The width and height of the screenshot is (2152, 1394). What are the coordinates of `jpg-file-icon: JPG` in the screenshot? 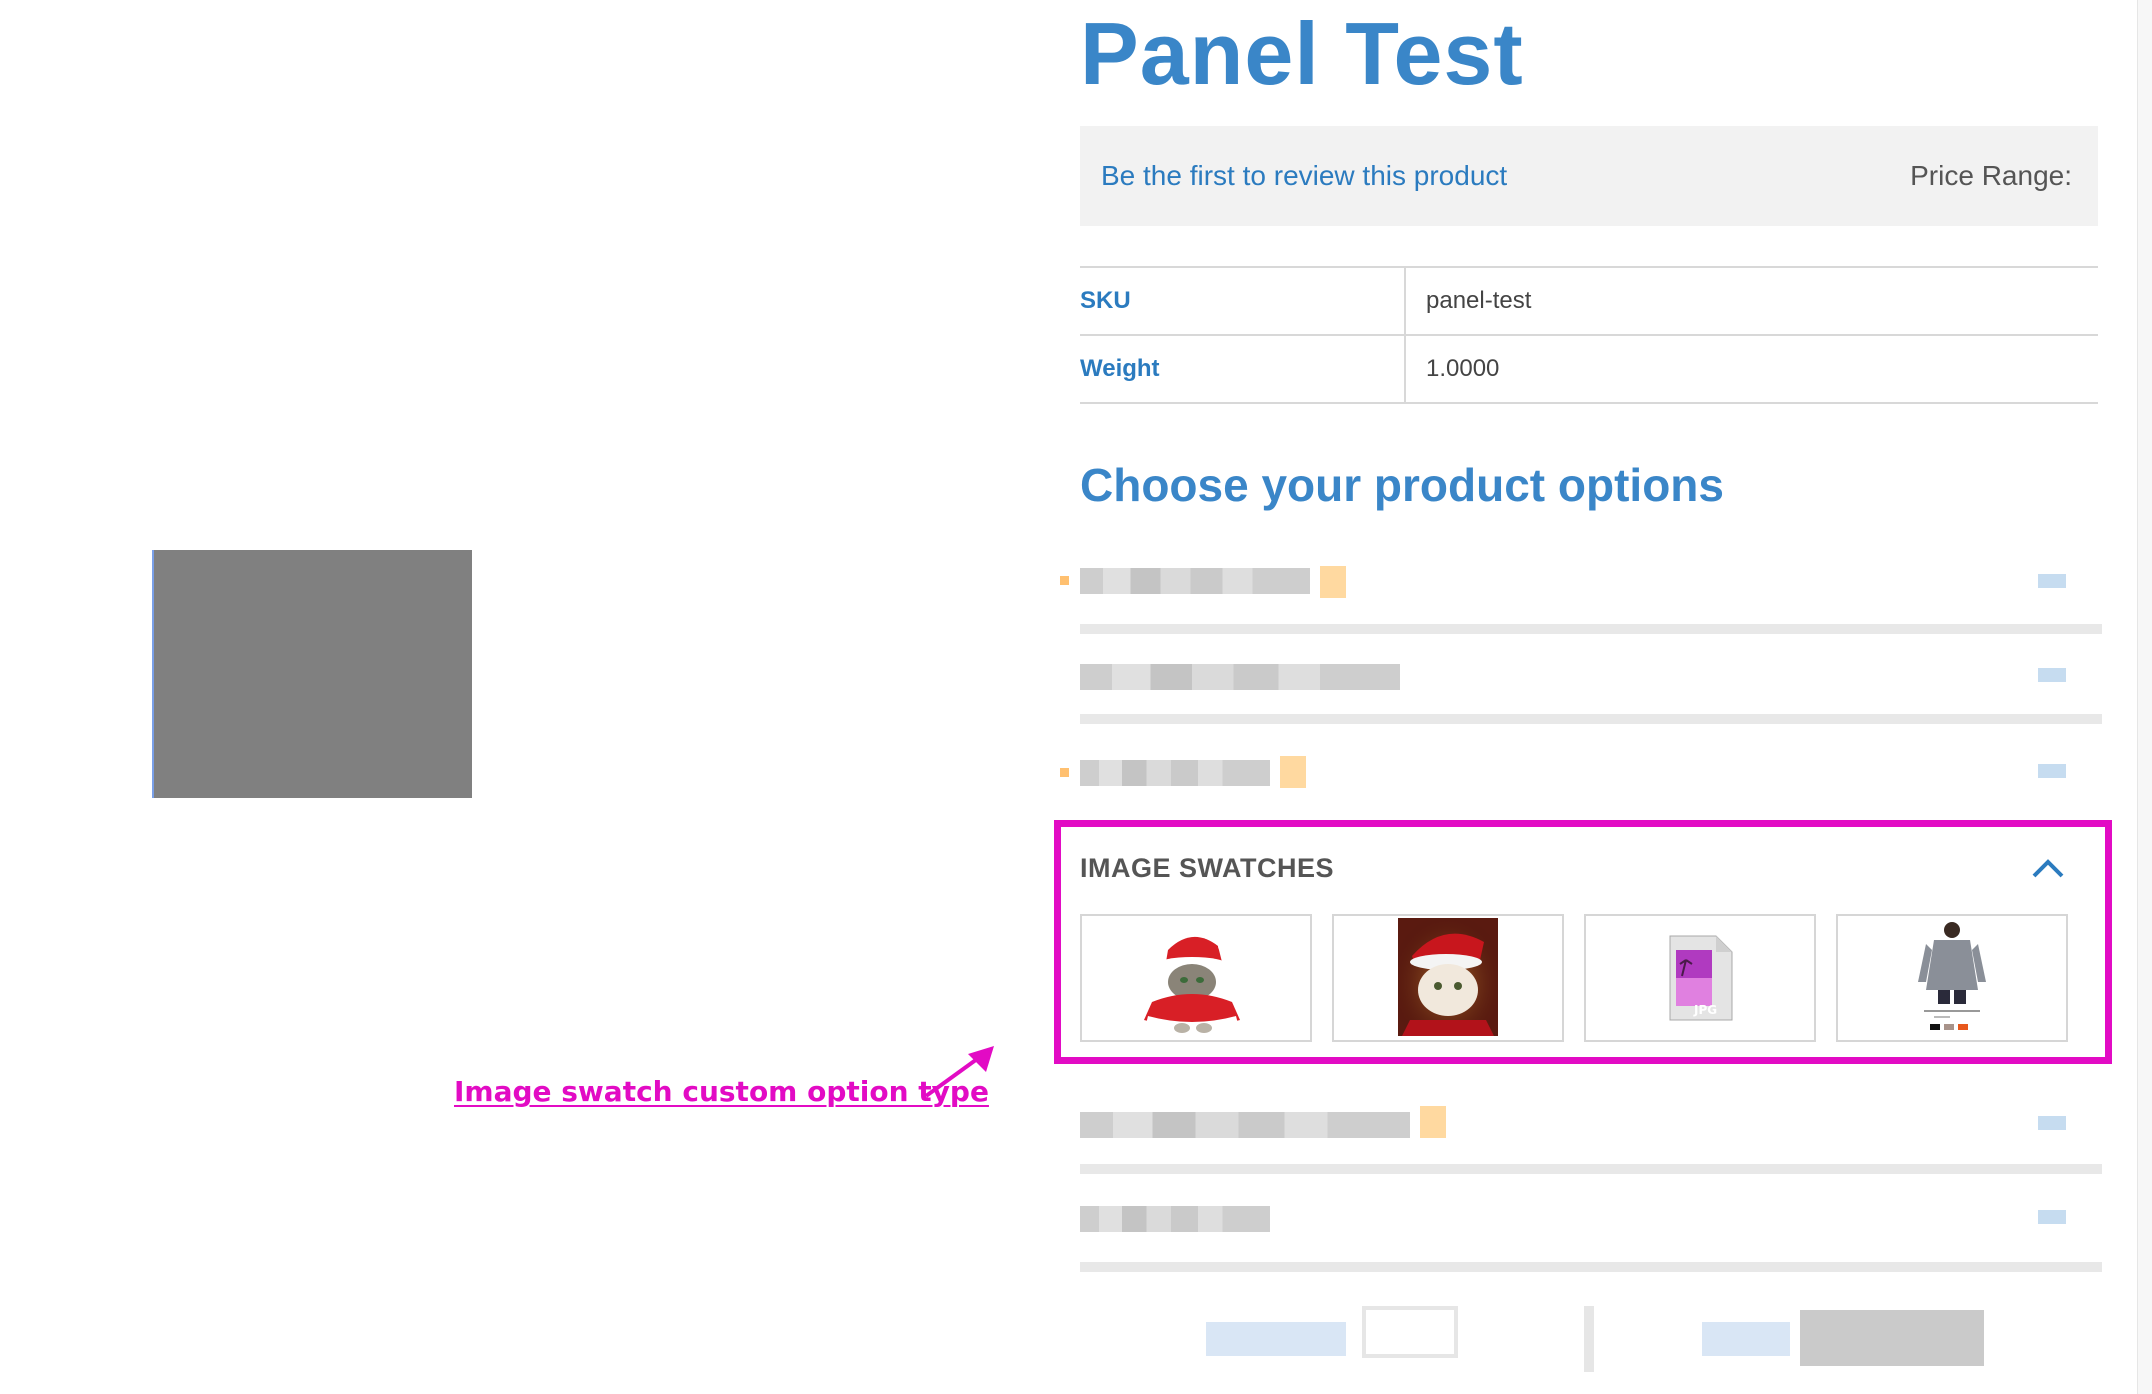 It's located at (1701, 978).